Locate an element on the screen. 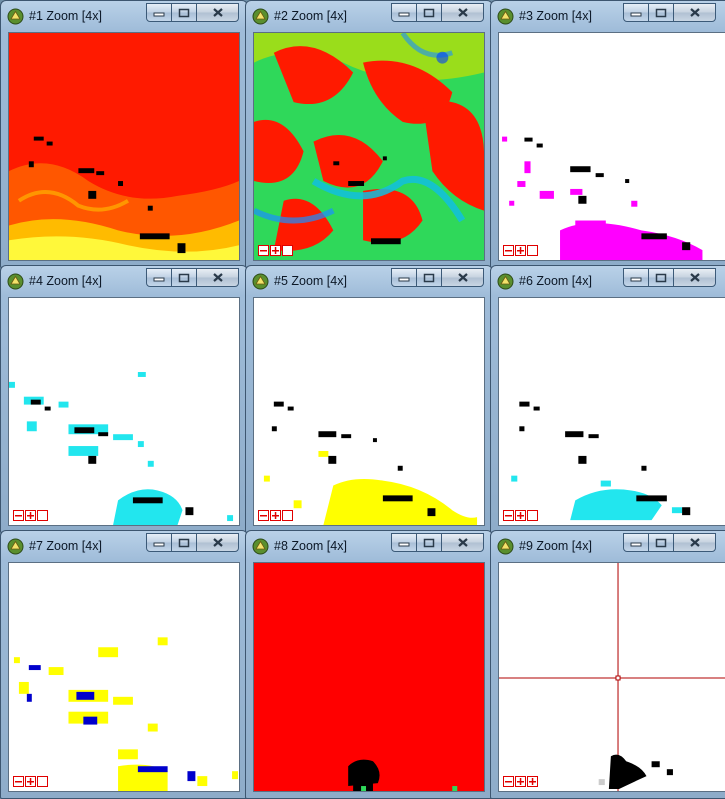 This screenshot has width=725, height=799. zoom-window-7: #7 Zoom [4x] is located at coordinates (124, 664).